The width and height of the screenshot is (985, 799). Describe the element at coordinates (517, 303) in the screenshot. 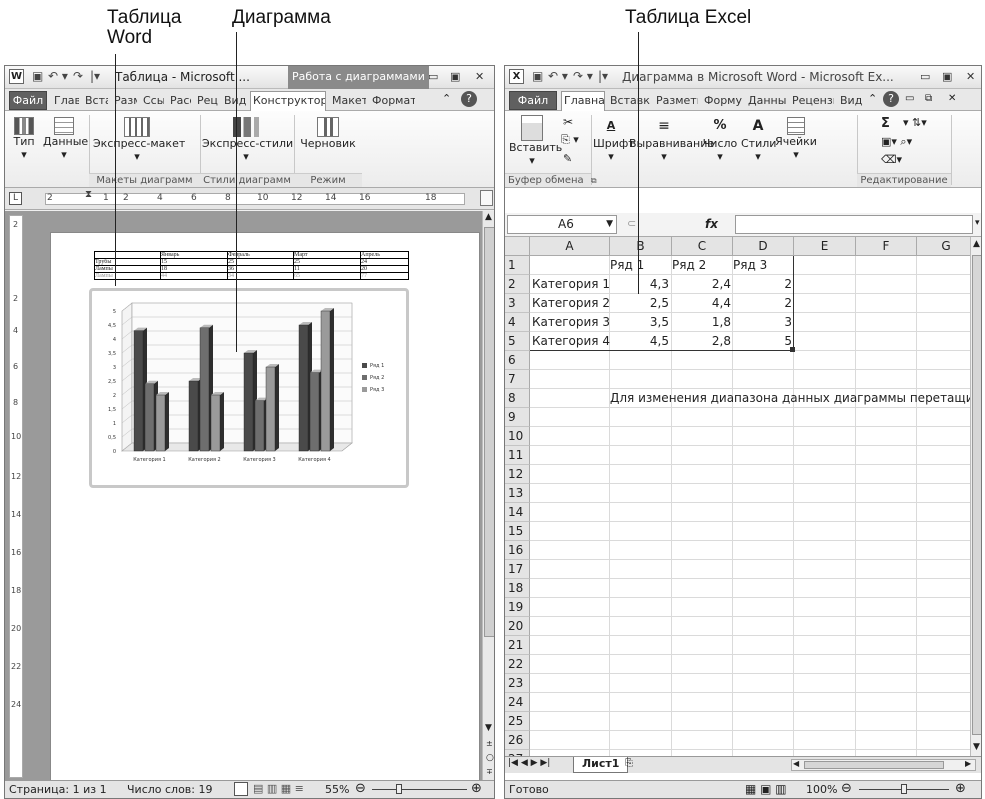

I see `row-header-3: 3` at that location.